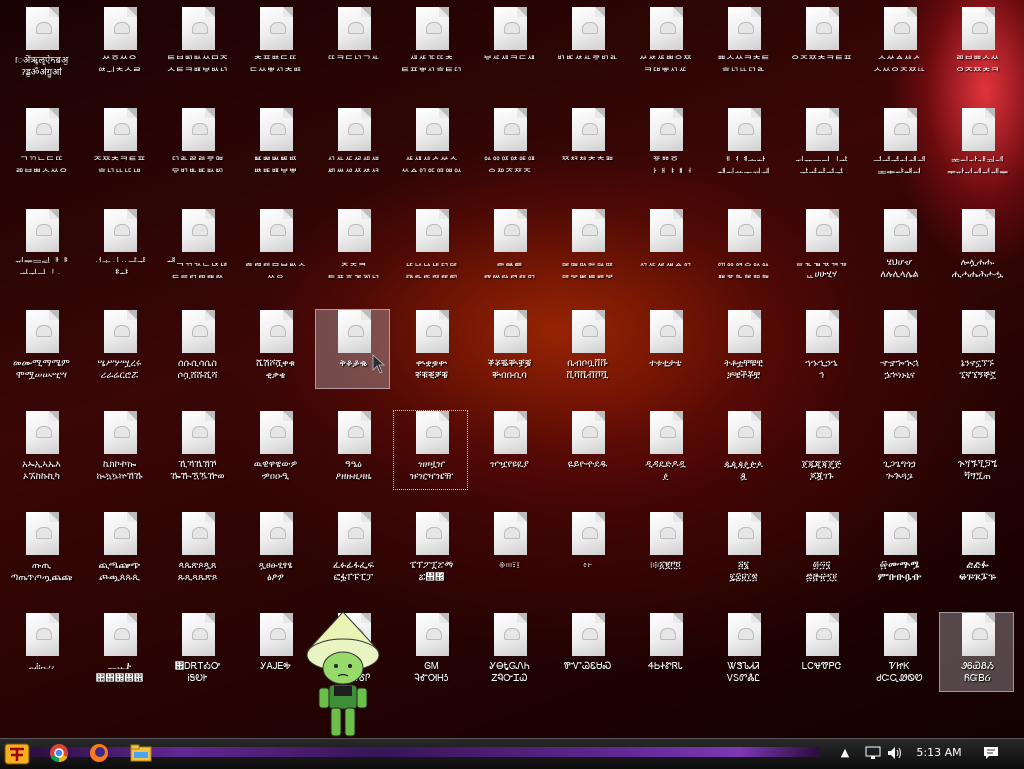 The width and height of the screenshot is (1024, 769). I want to click on desktop-file-icon: ᅗᅘᅙ ᅠᅡᅢᅣᅤᅥ, so click(664, 147).